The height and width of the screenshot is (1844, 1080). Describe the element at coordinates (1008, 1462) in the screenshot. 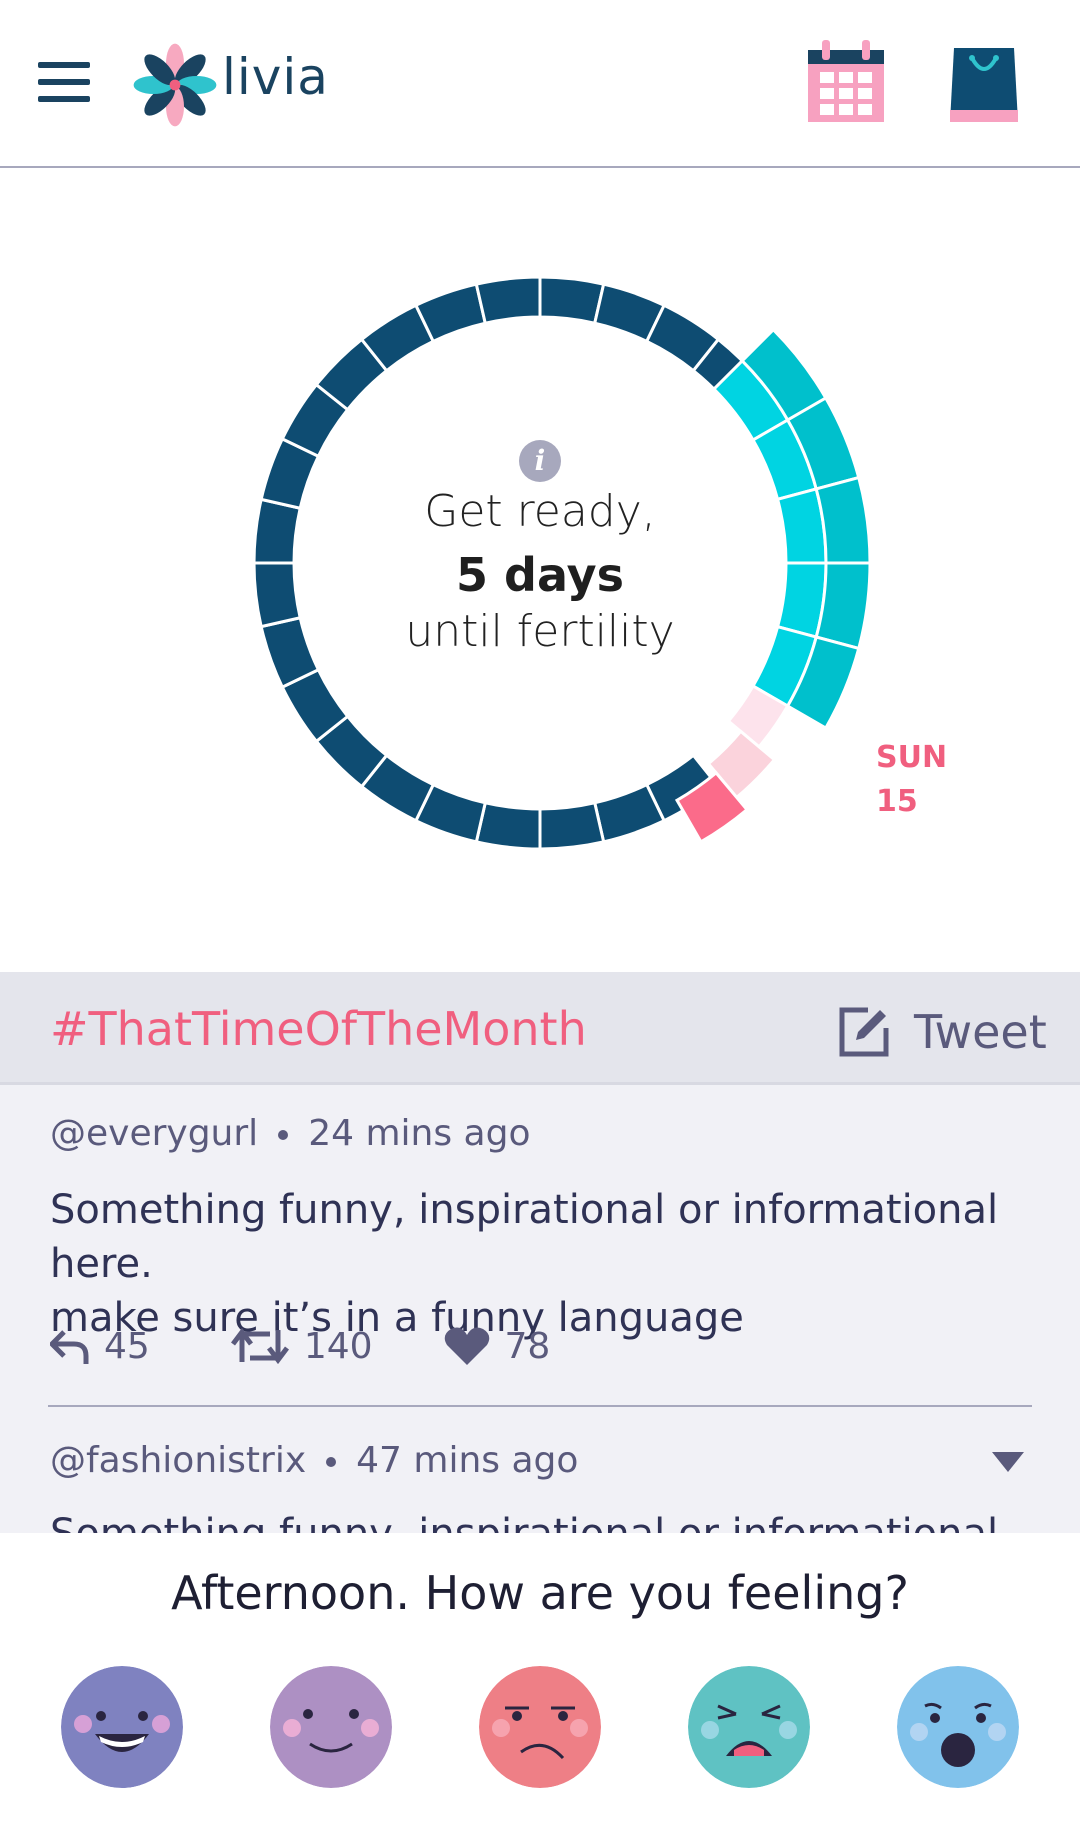

I see `expand-caret-icon` at that location.